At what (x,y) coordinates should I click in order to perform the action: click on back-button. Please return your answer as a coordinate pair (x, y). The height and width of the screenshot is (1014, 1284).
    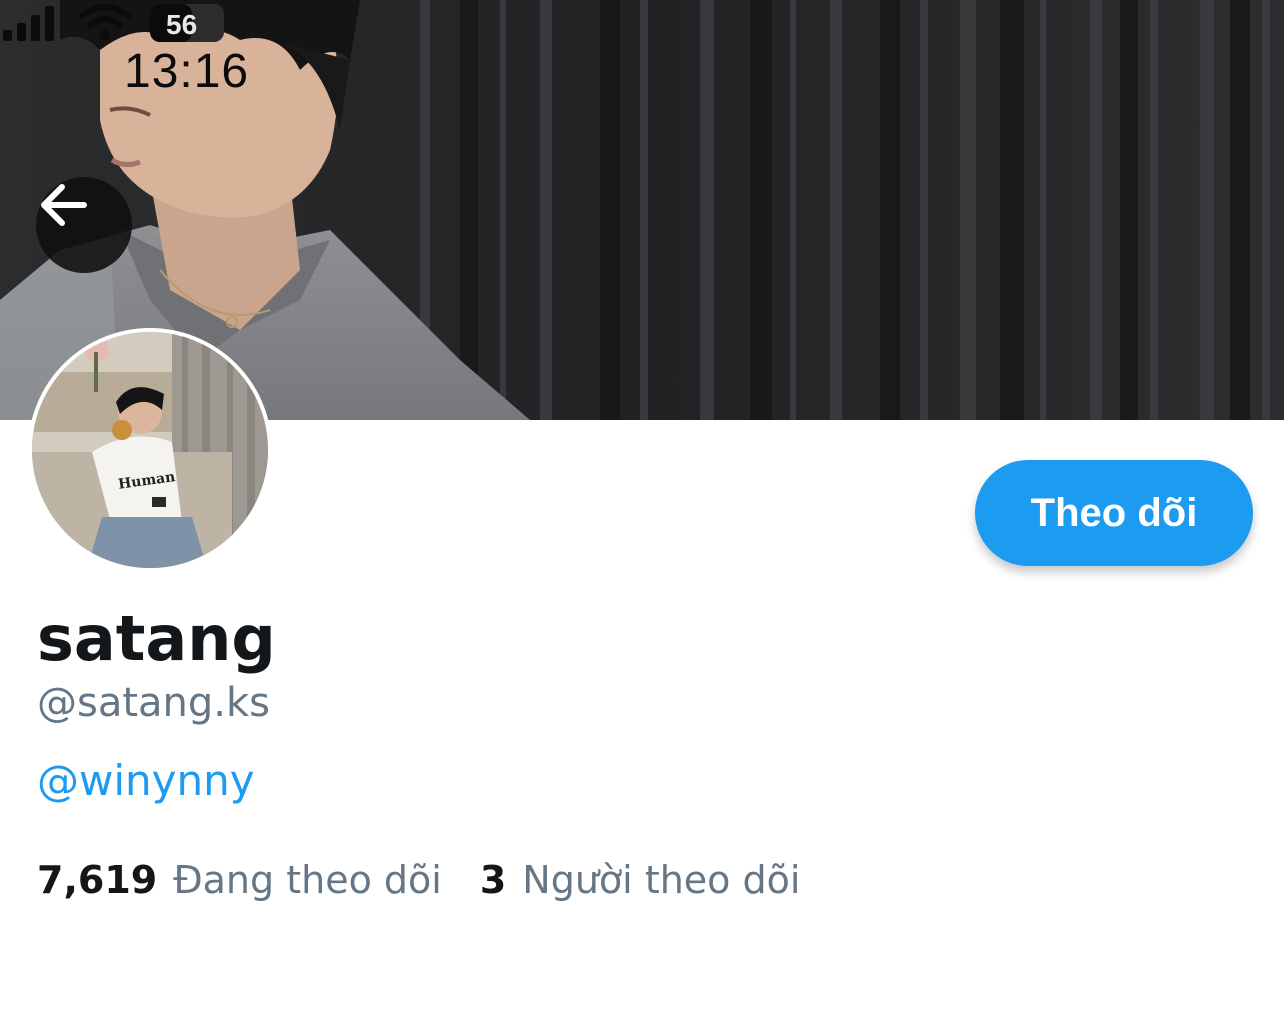
    Looking at the image, I should click on (84, 225).